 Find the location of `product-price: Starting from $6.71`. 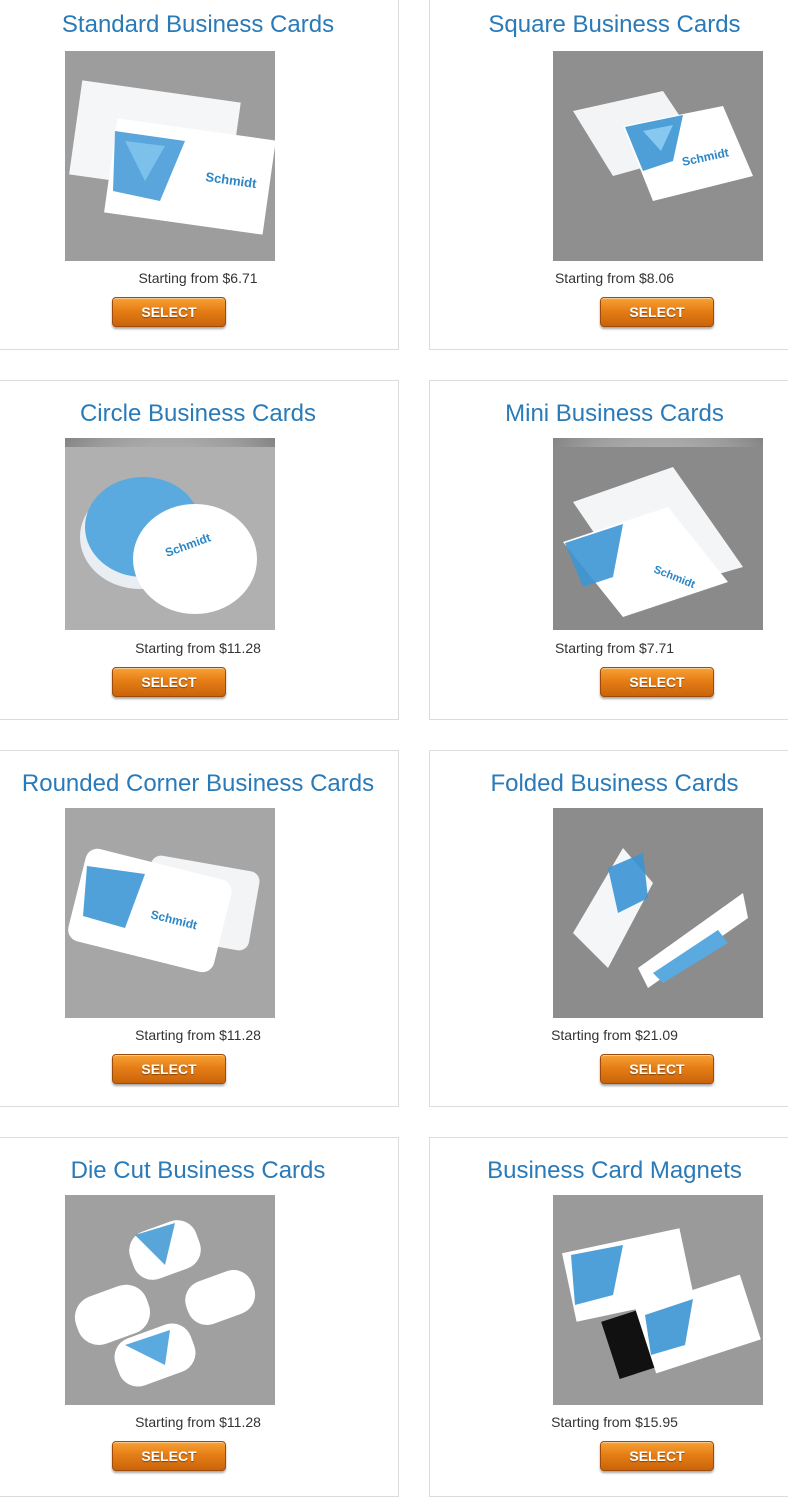

product-price: Starting from $6.71 is located at coordinates (198, 278).